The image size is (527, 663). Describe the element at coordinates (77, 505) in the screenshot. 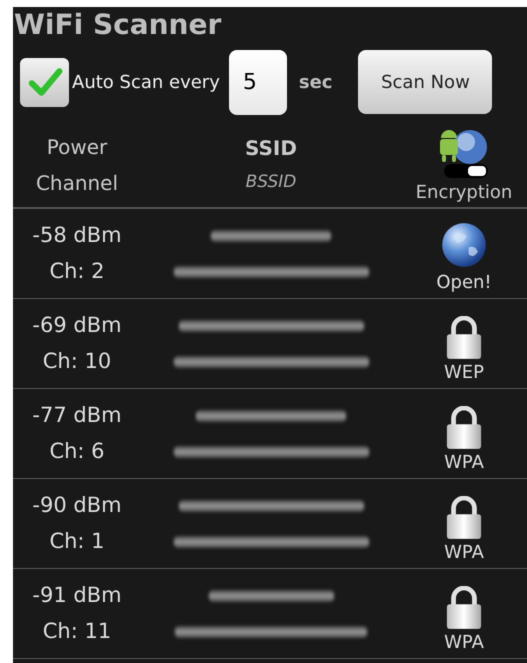

I see `signal-power: -90 dBm` at that location.